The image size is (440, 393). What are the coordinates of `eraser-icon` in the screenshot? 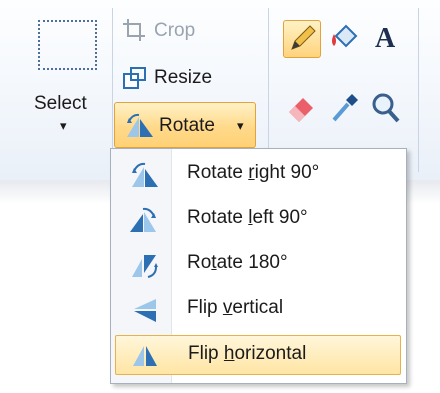 It's located at (301, 110).